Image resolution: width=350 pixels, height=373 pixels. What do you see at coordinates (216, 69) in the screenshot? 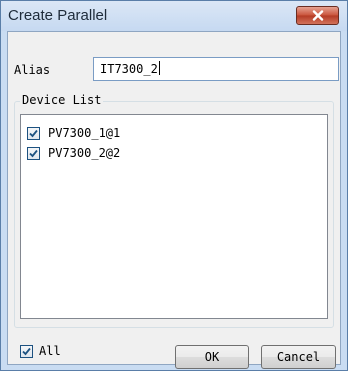
I see `alias-input: IT7300_2` at bounding box center [216, 69].